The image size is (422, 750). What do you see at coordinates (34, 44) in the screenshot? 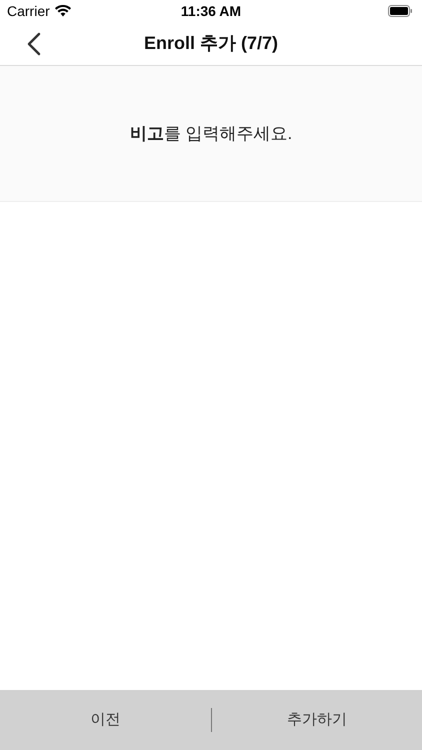
I see `chevron-left-icon` at bounding box center [34, 44].